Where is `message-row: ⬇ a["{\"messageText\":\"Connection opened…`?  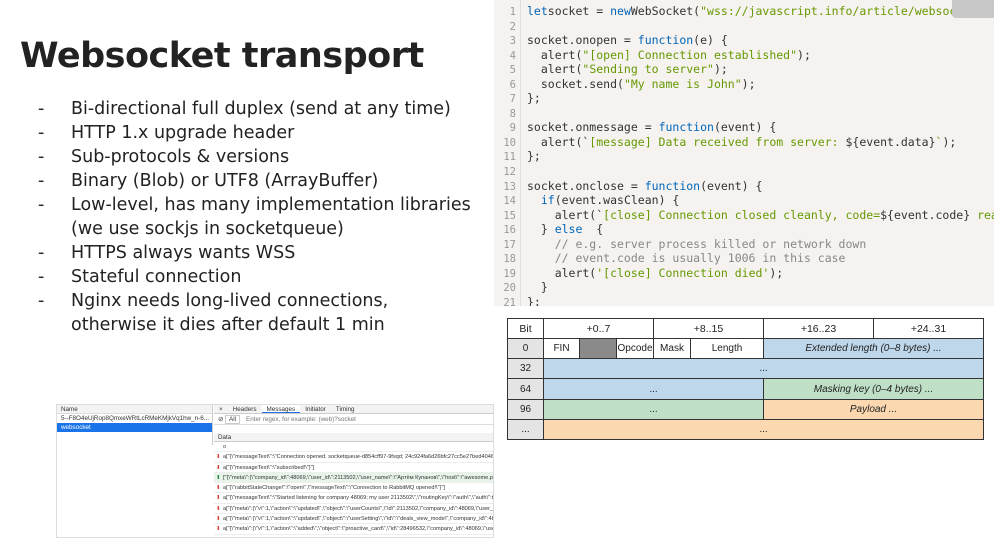 message-row: ⬇ a["{\"messageText\":\"Connection opened… is located at coordinates (354, 457).